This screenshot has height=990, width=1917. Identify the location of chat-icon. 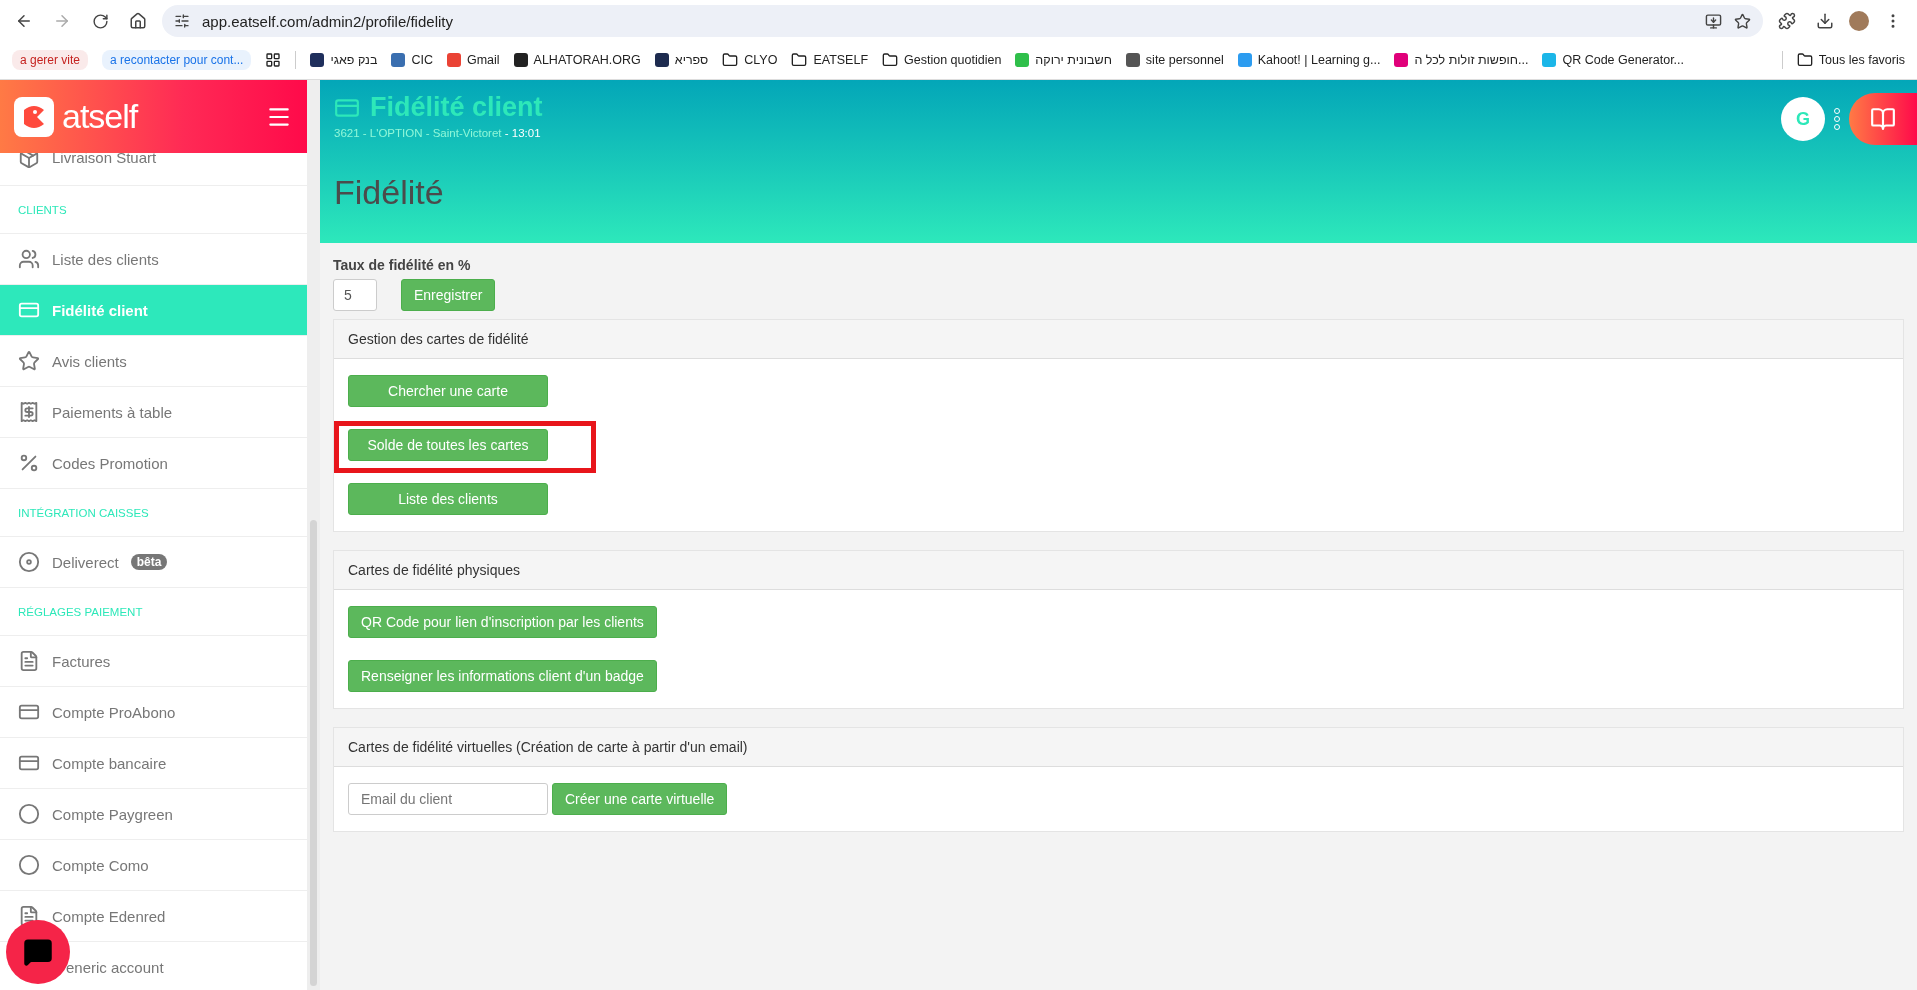
(38, 952).